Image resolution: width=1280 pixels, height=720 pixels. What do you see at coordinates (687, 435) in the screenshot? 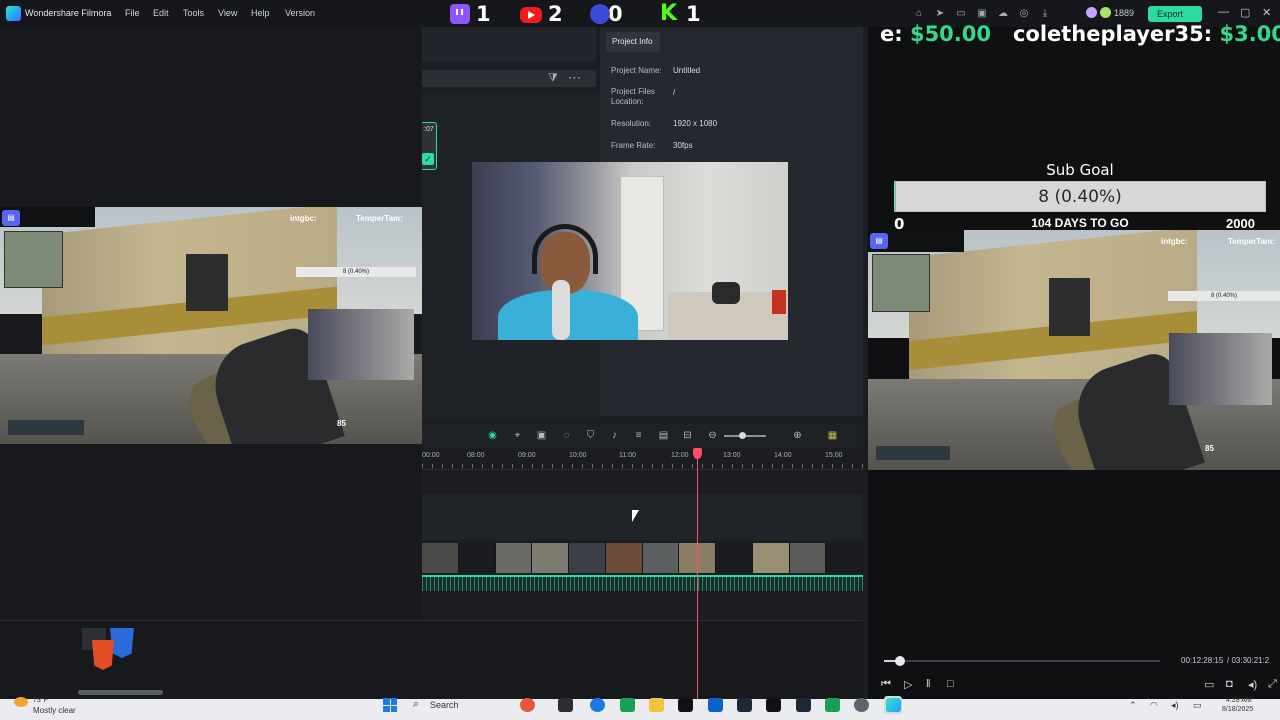
I see `split-icon: ⊟` at bounding box center [687, 435].